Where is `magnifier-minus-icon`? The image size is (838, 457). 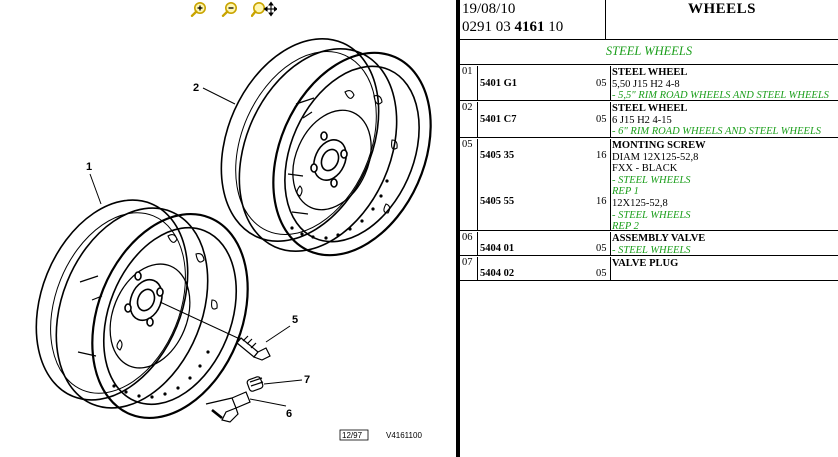
magnifier-minus-icon is located at coordinates (229, 10).